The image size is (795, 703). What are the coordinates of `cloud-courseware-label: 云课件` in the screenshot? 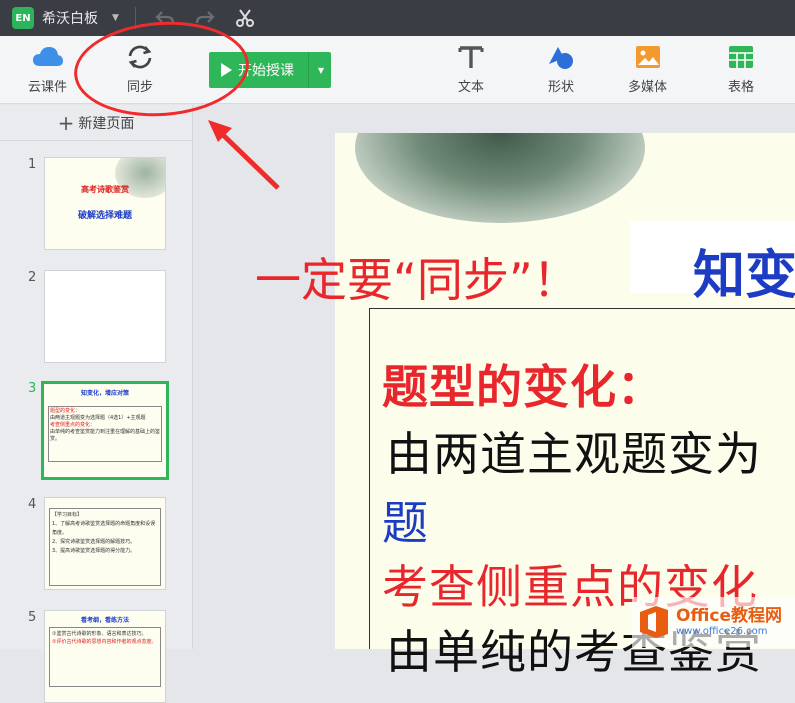 It's located at (48, 87).